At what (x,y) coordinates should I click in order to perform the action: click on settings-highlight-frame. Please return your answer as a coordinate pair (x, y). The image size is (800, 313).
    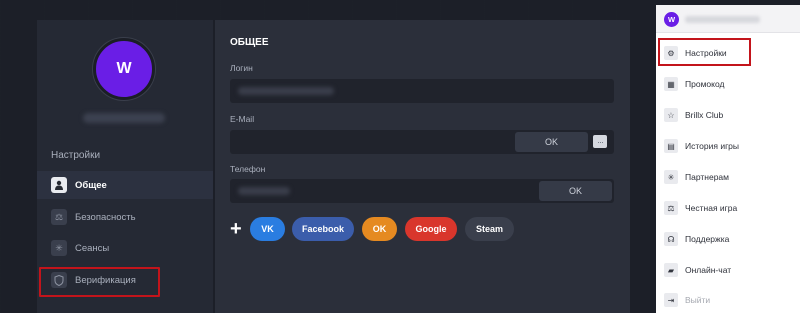
    Looking at the image, I should click on (704, 52).